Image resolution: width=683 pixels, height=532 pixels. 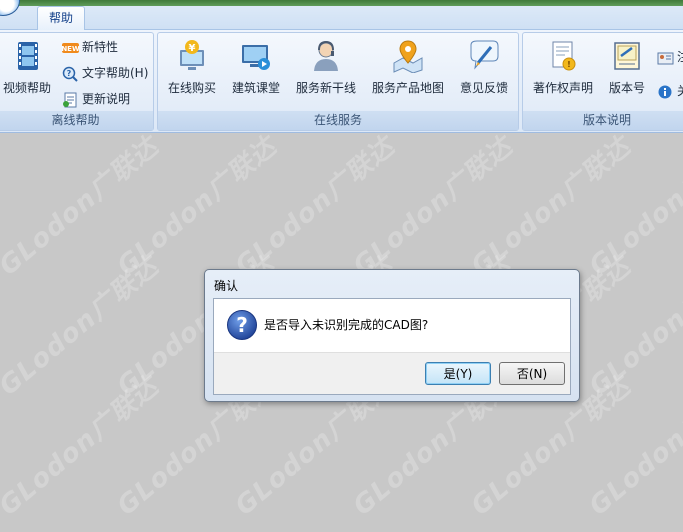 I want to click on feedback-label: 意见反馈, so click(x=483, y=88).